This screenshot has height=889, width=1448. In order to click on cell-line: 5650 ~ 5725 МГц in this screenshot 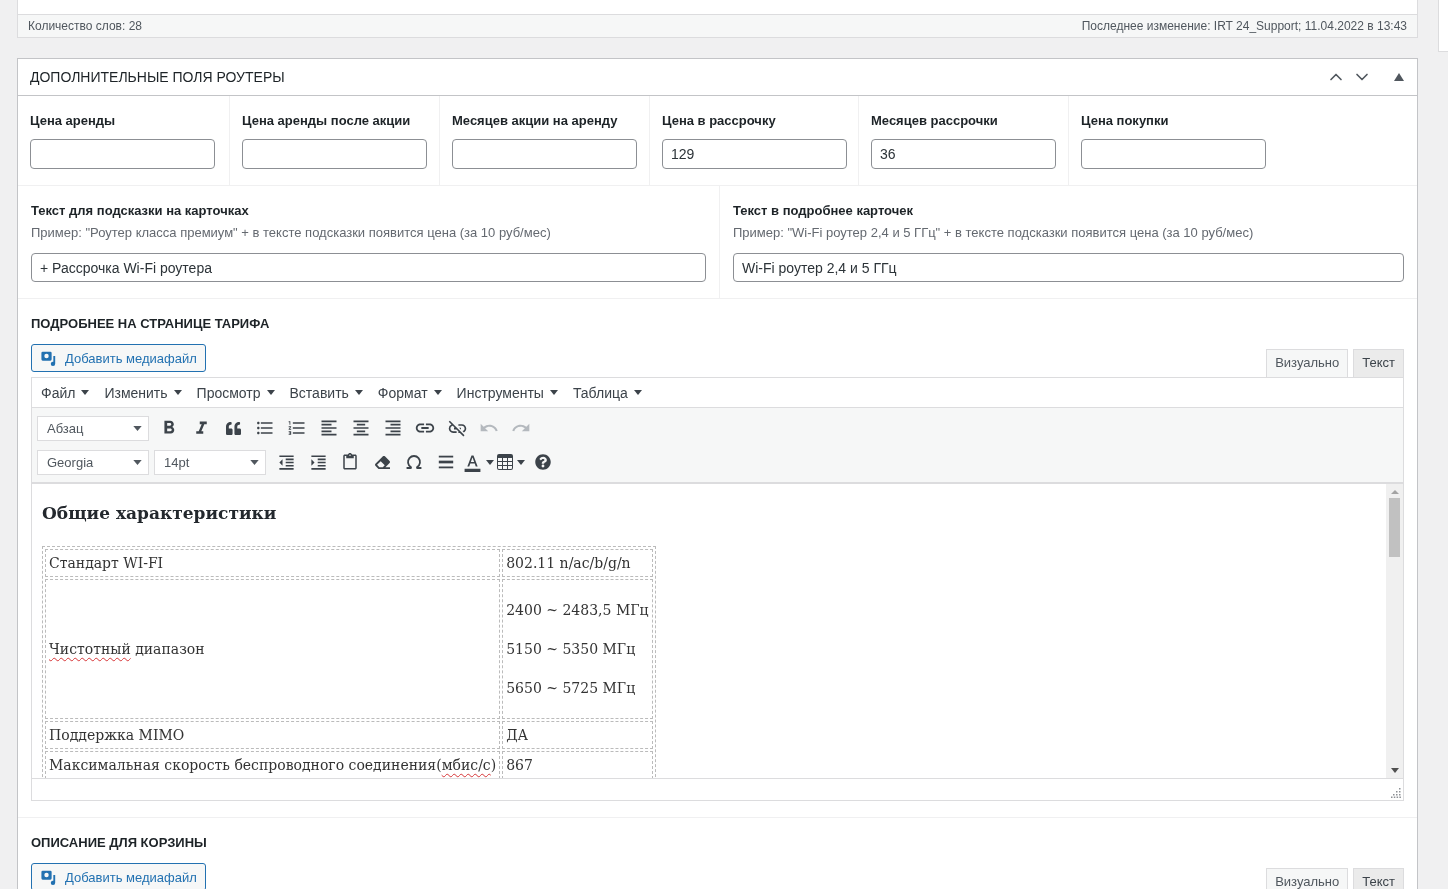, I will do `click(571, 688)`.